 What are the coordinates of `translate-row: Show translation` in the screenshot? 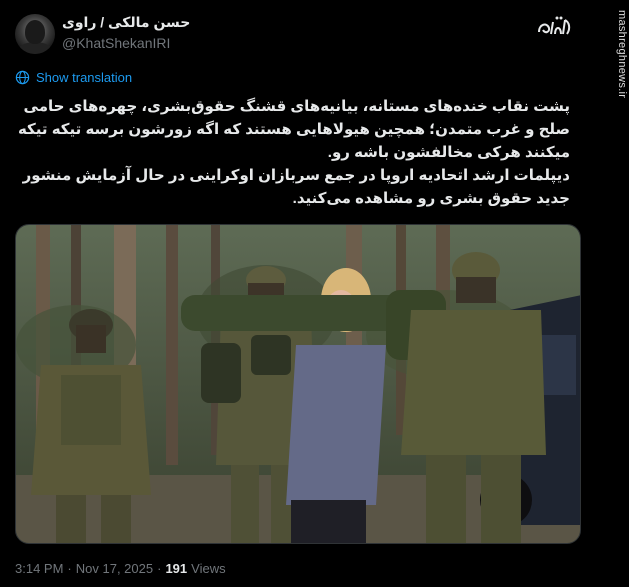 It's located at (73, 77).